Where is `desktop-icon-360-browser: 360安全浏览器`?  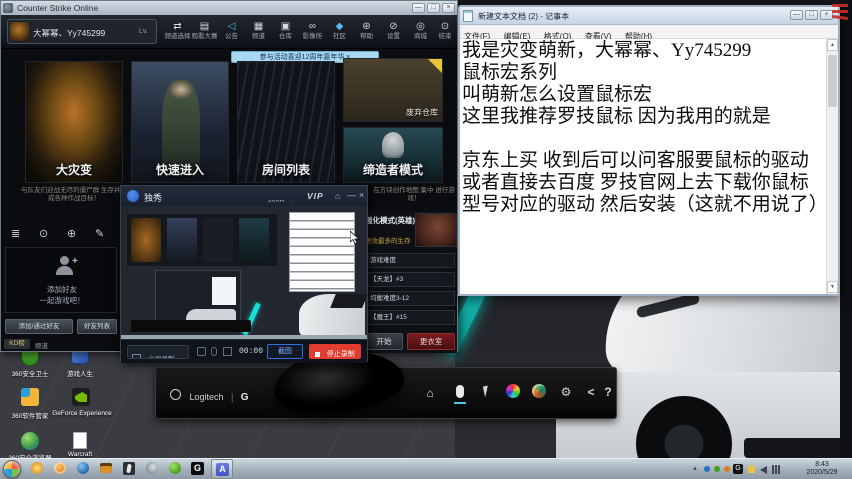
desktop-icon-360-browser: 360安全浏览器 is located at coordinates (30, 447).